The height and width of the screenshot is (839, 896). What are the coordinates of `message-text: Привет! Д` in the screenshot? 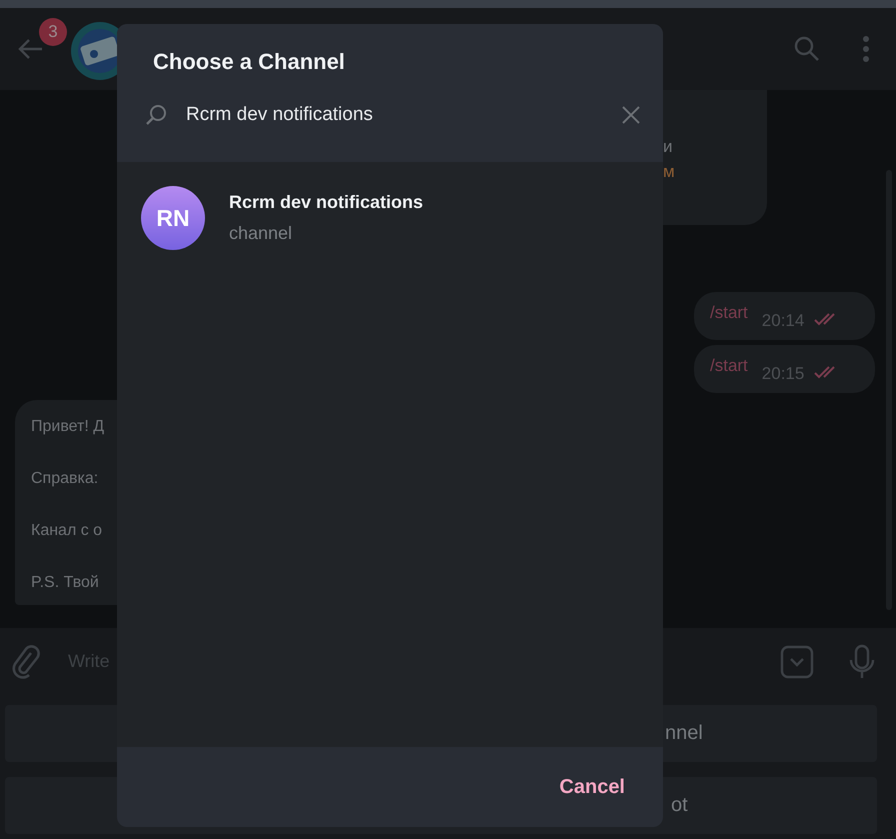 It's located at (68, 427).